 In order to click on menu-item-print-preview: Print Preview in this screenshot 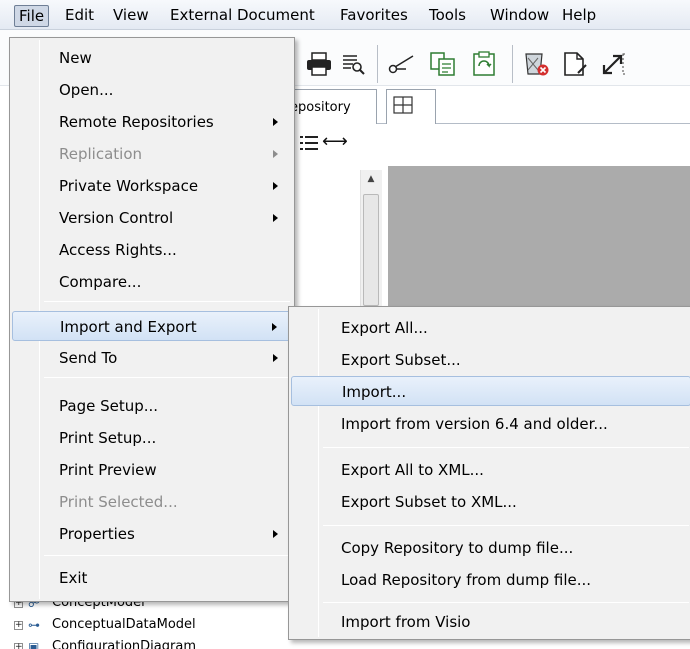, I will do `click(152, 470)`.